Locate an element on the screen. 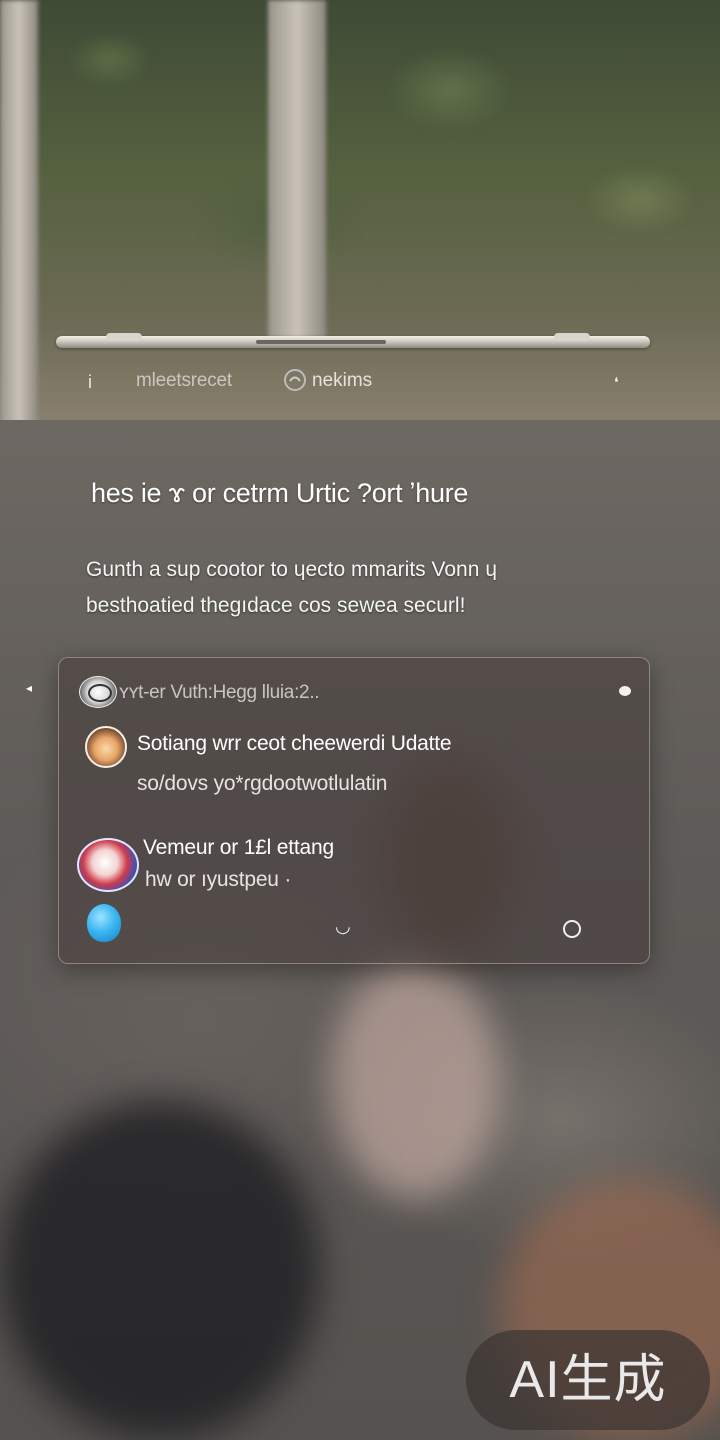  drop-icon is located at coordinates (104, 923).